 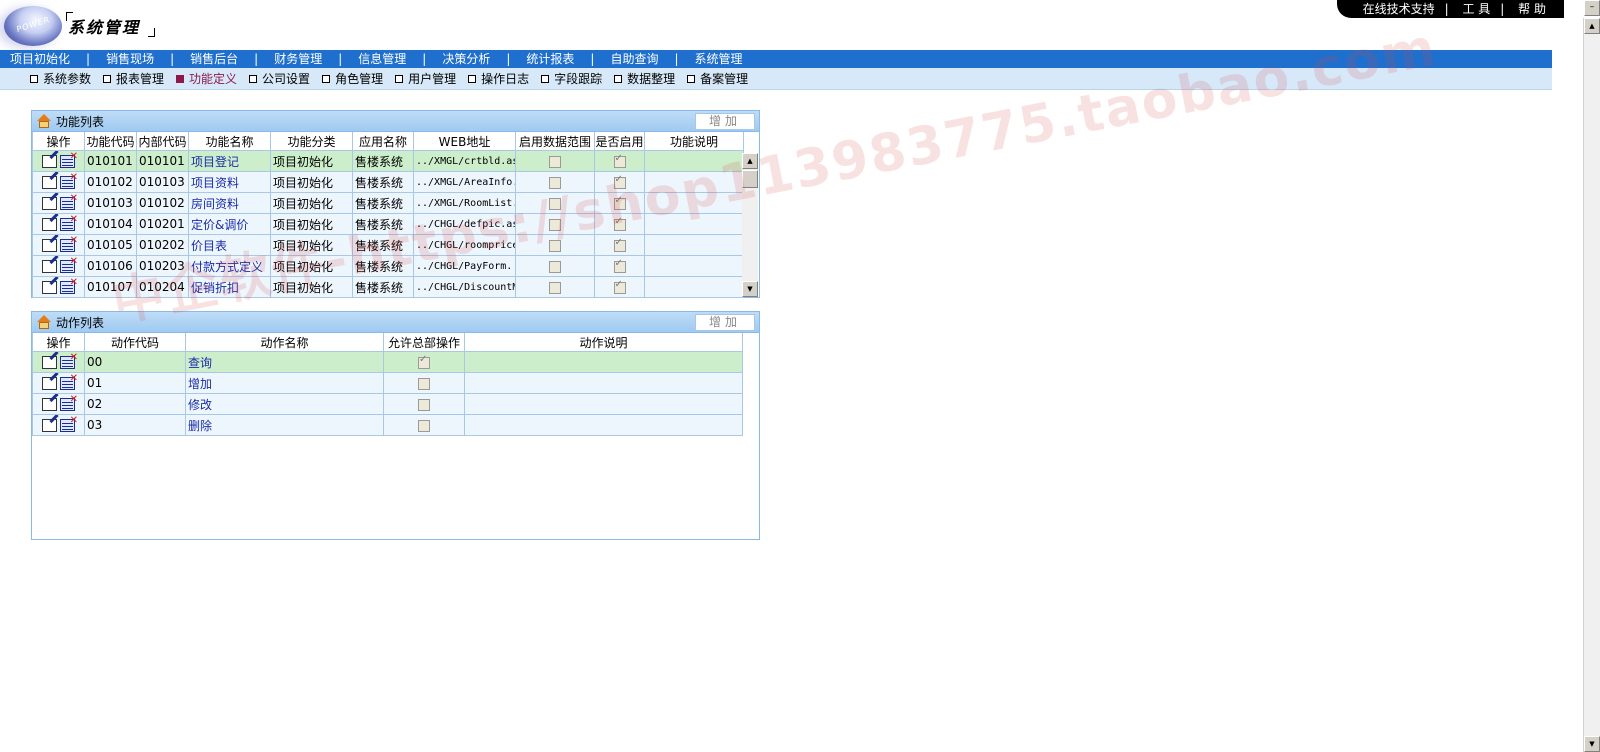 I want to click on scroll-up-arrow-icon: ▲, so click(x=1592, y=26).